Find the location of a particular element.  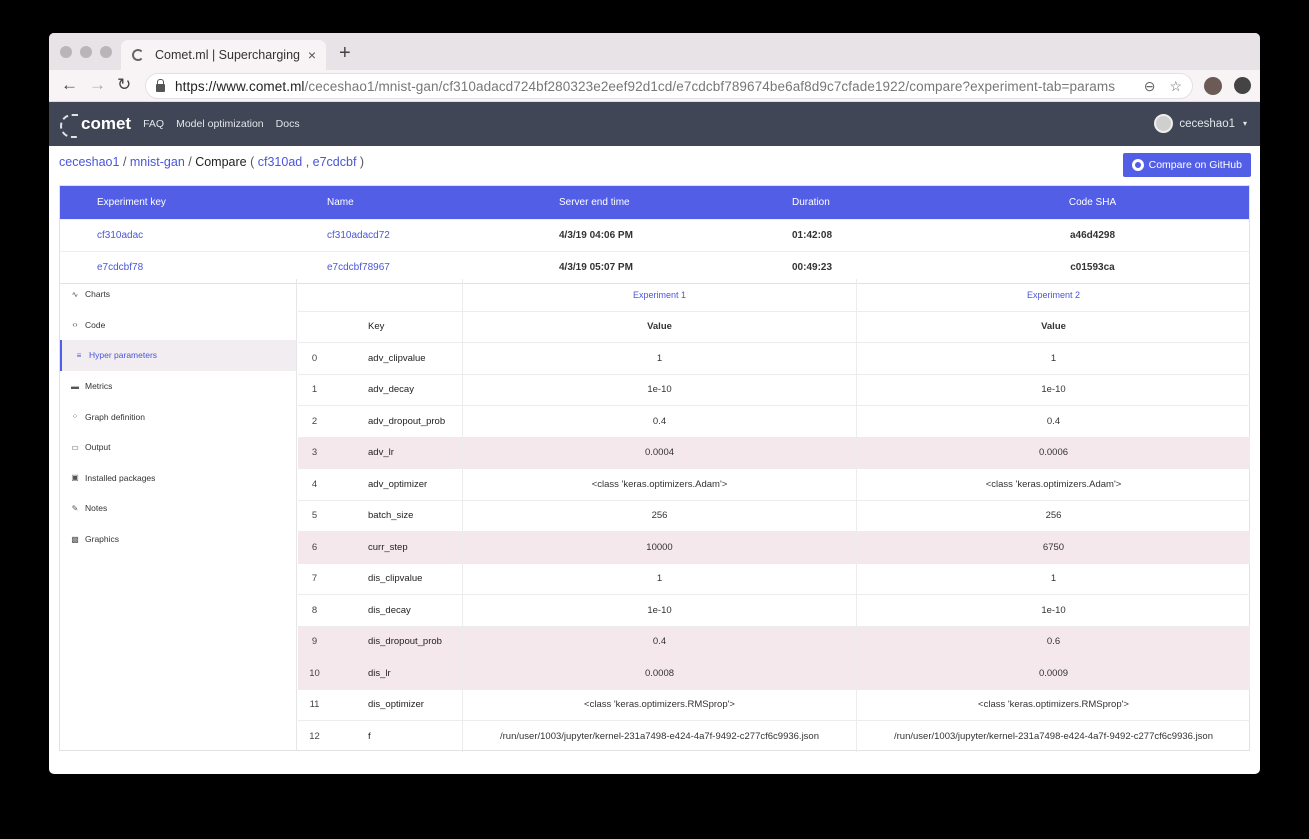

row-index: 2 is located at coordinates (314, 421).